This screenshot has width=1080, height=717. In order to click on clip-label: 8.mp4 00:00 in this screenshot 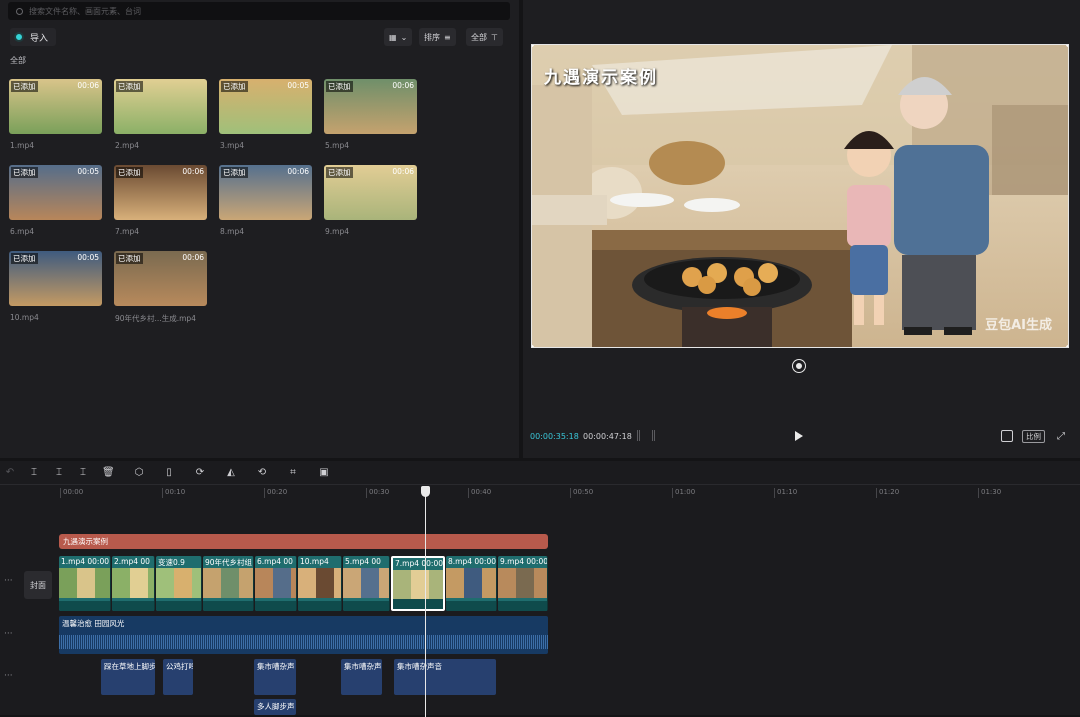, I will do `click(472, 561)`.